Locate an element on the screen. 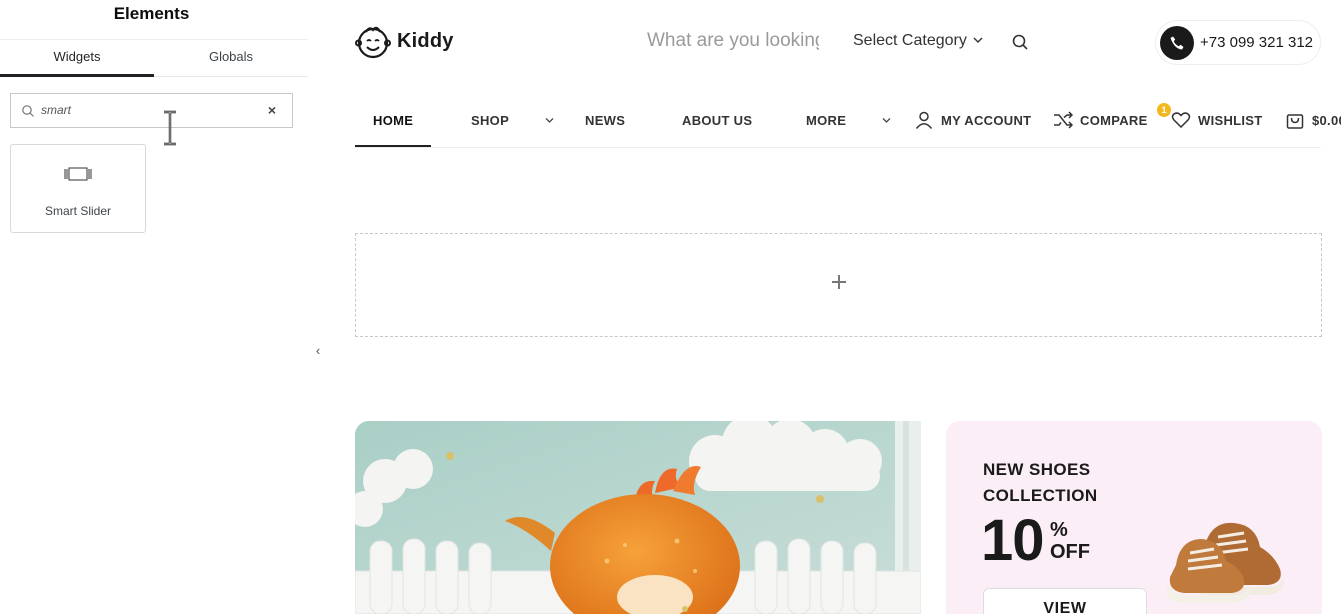 The height and width of the screenshot is (614, 1341). shopping-bag-icon is located at coordinates (1295, 121).